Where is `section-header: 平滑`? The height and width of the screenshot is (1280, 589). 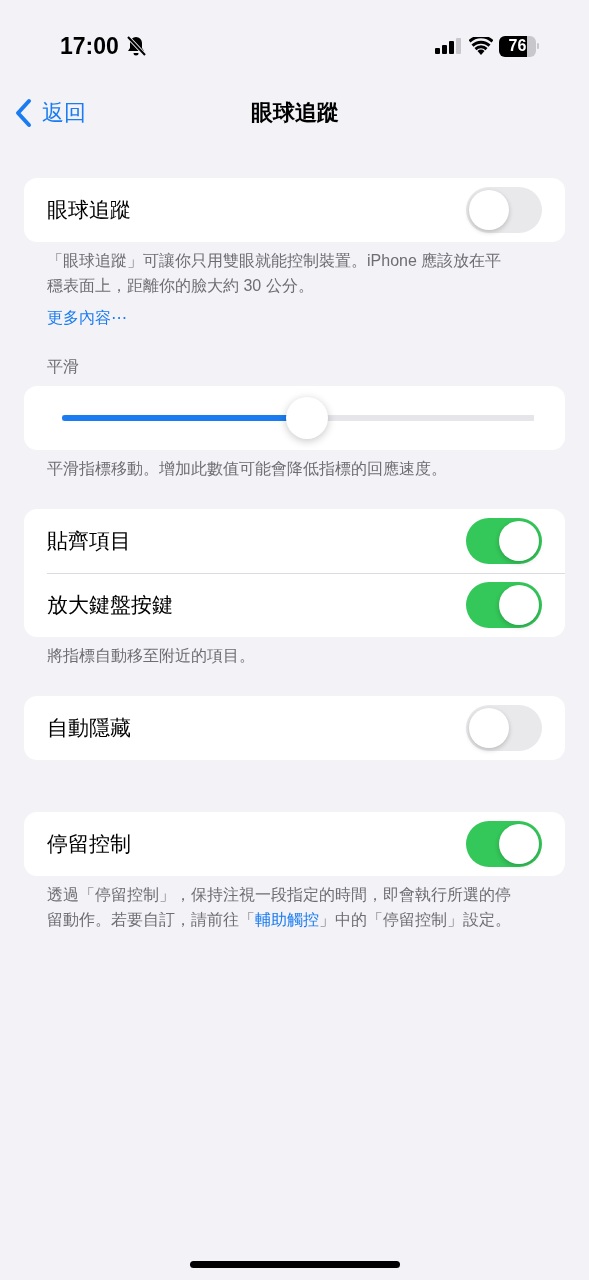
section-header: 平滑 is located at coordinates (63, 367).